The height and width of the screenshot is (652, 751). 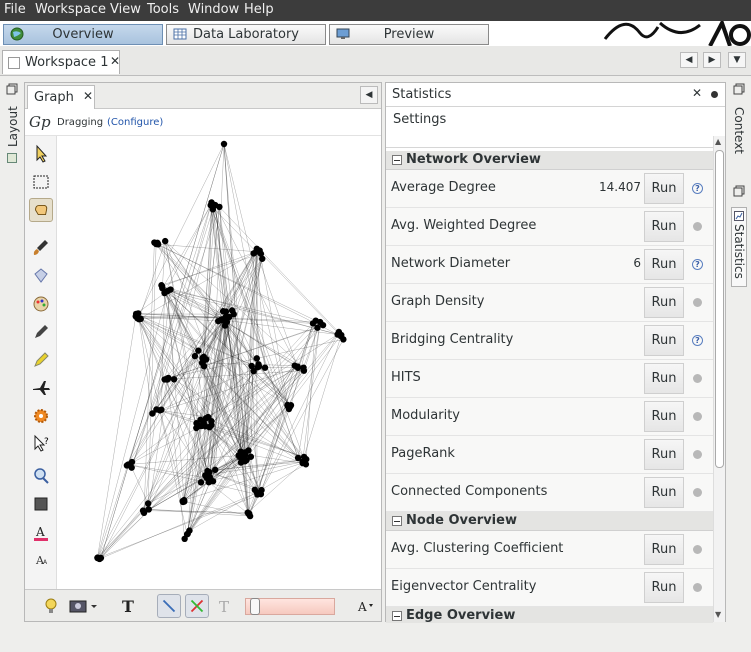 I want to click on settings-button: Settings, so click(x=419, y=119).